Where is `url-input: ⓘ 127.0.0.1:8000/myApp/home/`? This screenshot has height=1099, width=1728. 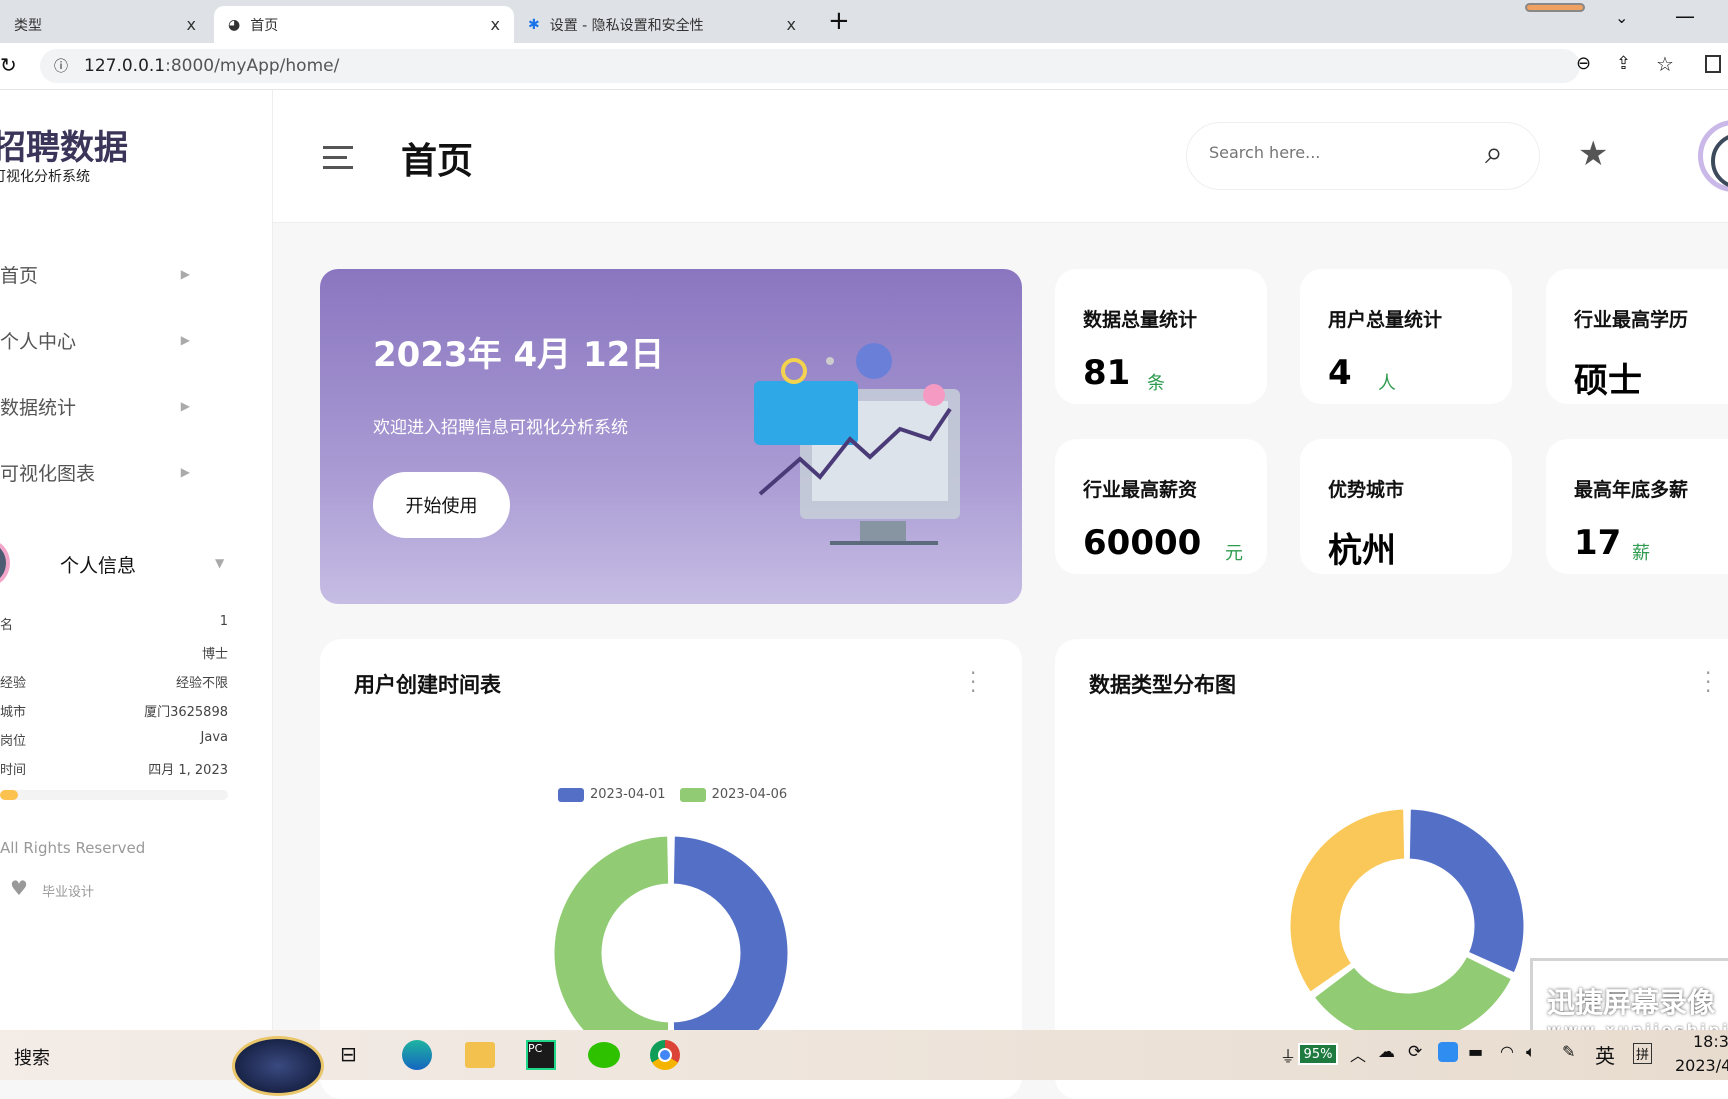
url-input: ⓘ 127.0.0.1:8000/myApp/home/ is located at coordinates (810, 66).